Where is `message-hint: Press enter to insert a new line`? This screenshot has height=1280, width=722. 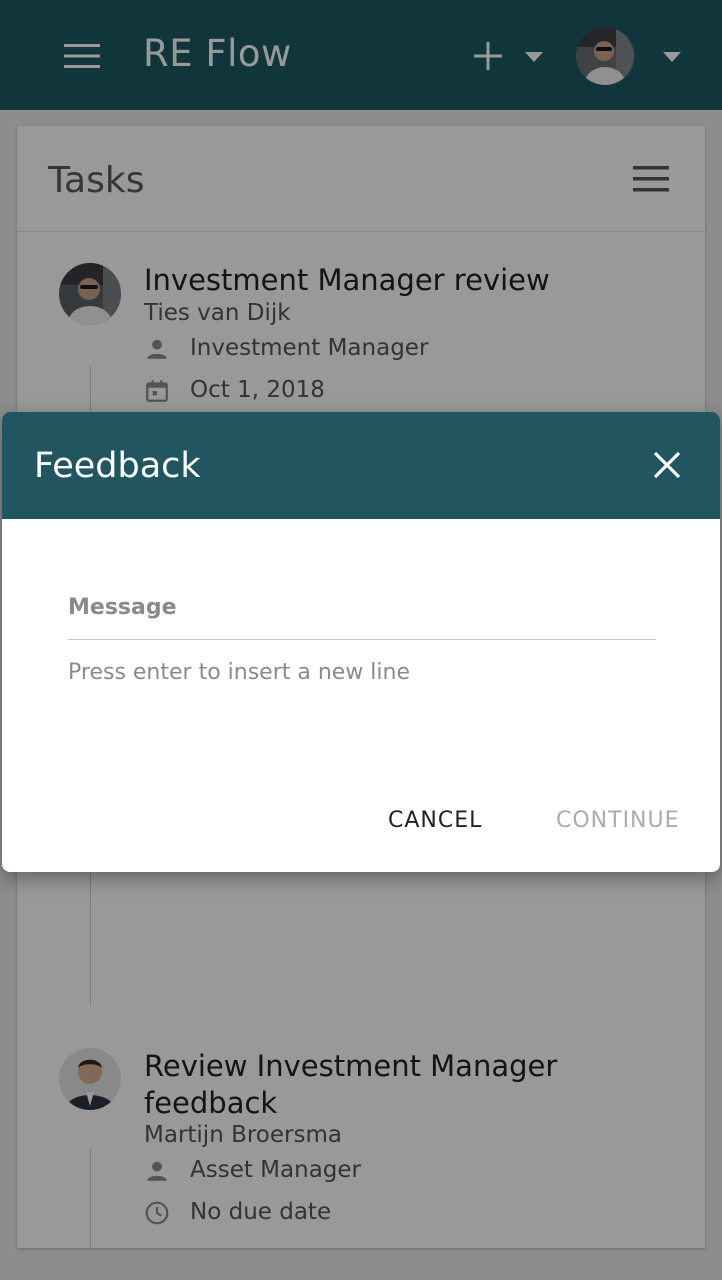 message-hint: Press enter to insert a new line is located at coordinates (239, 672).